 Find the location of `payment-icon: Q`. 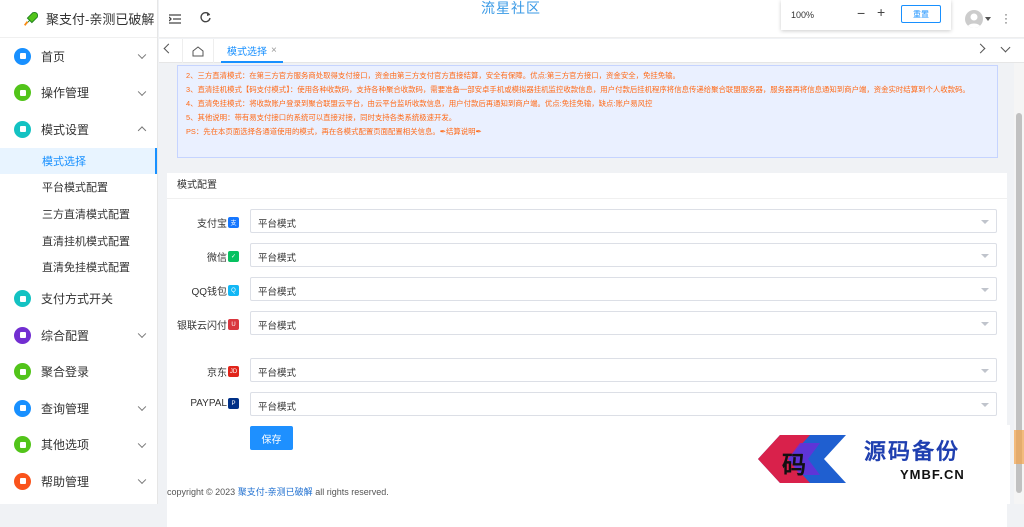

payment-icon: Q is located at coordinates (233, 290).